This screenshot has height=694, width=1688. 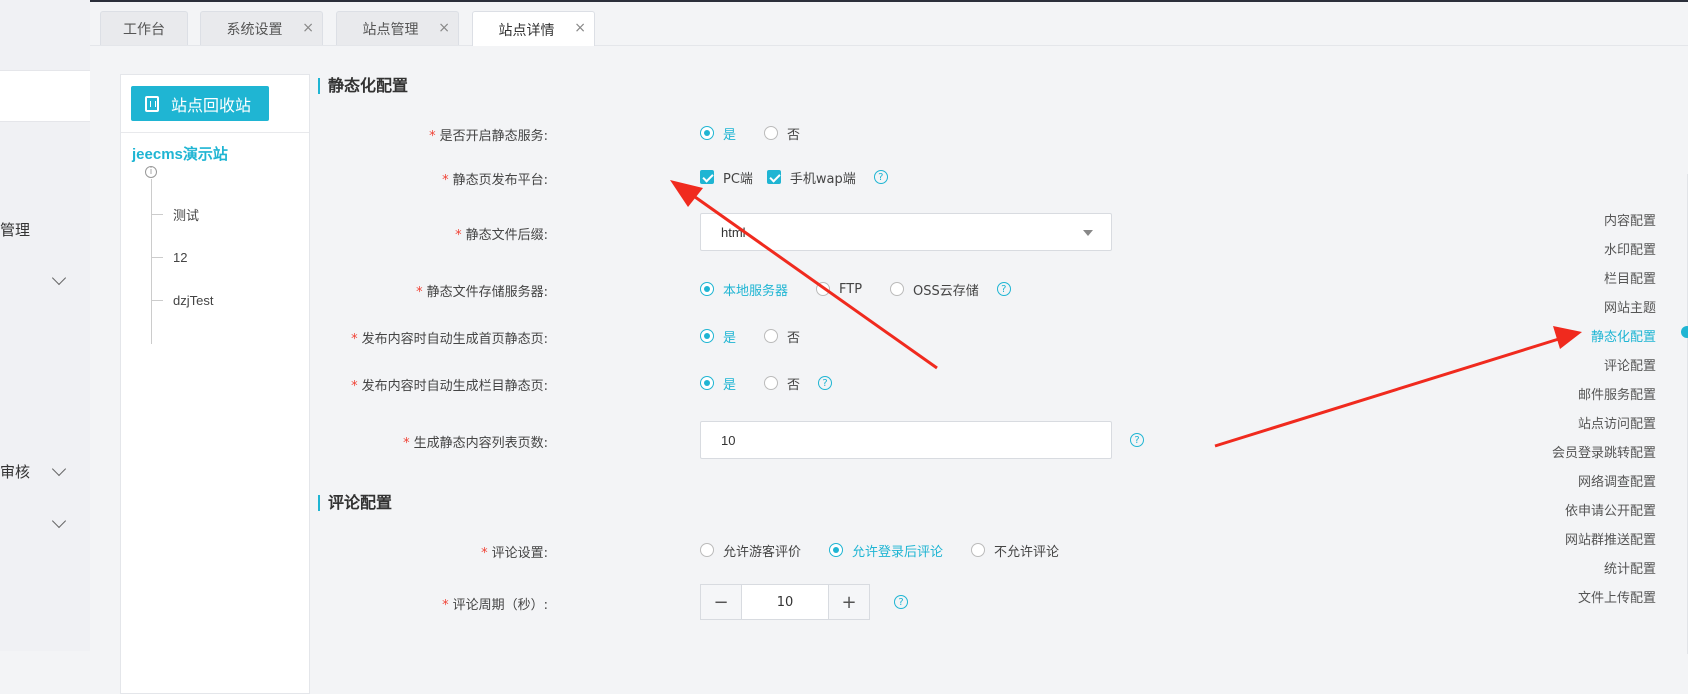 I want to click on field-label: * 静态文件后缀:, so click(x=501, y=235).